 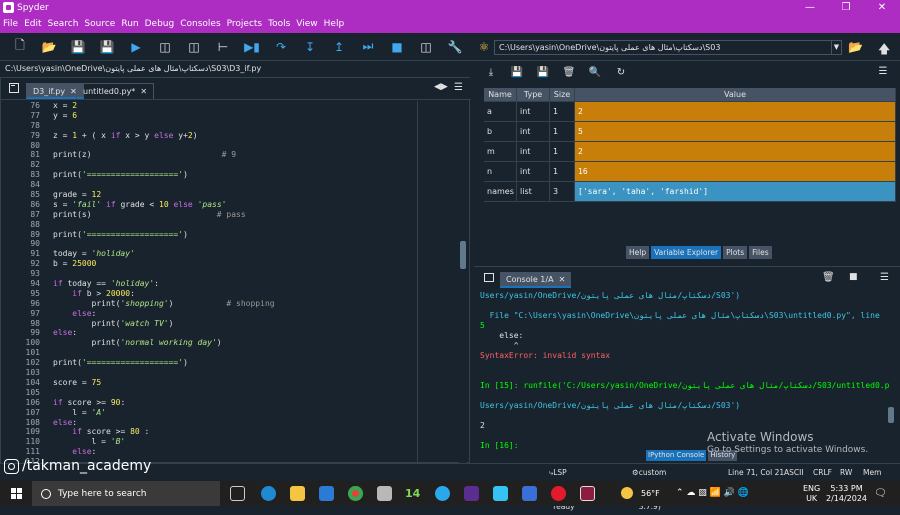 I want to click on tab-ipython-console: IPython Console, so click(x=676, y=455).